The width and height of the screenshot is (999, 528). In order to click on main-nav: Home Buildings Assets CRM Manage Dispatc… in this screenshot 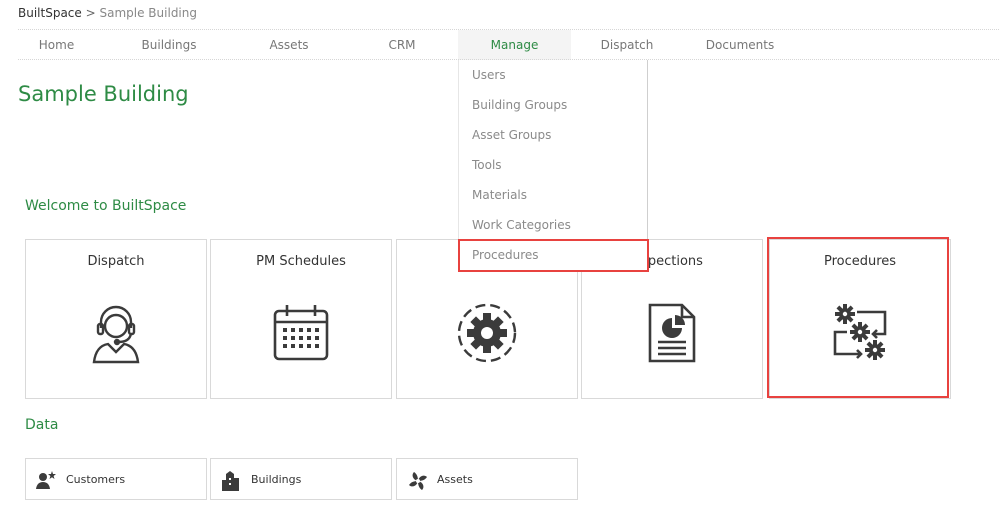, I will do `click(499, 45)`.